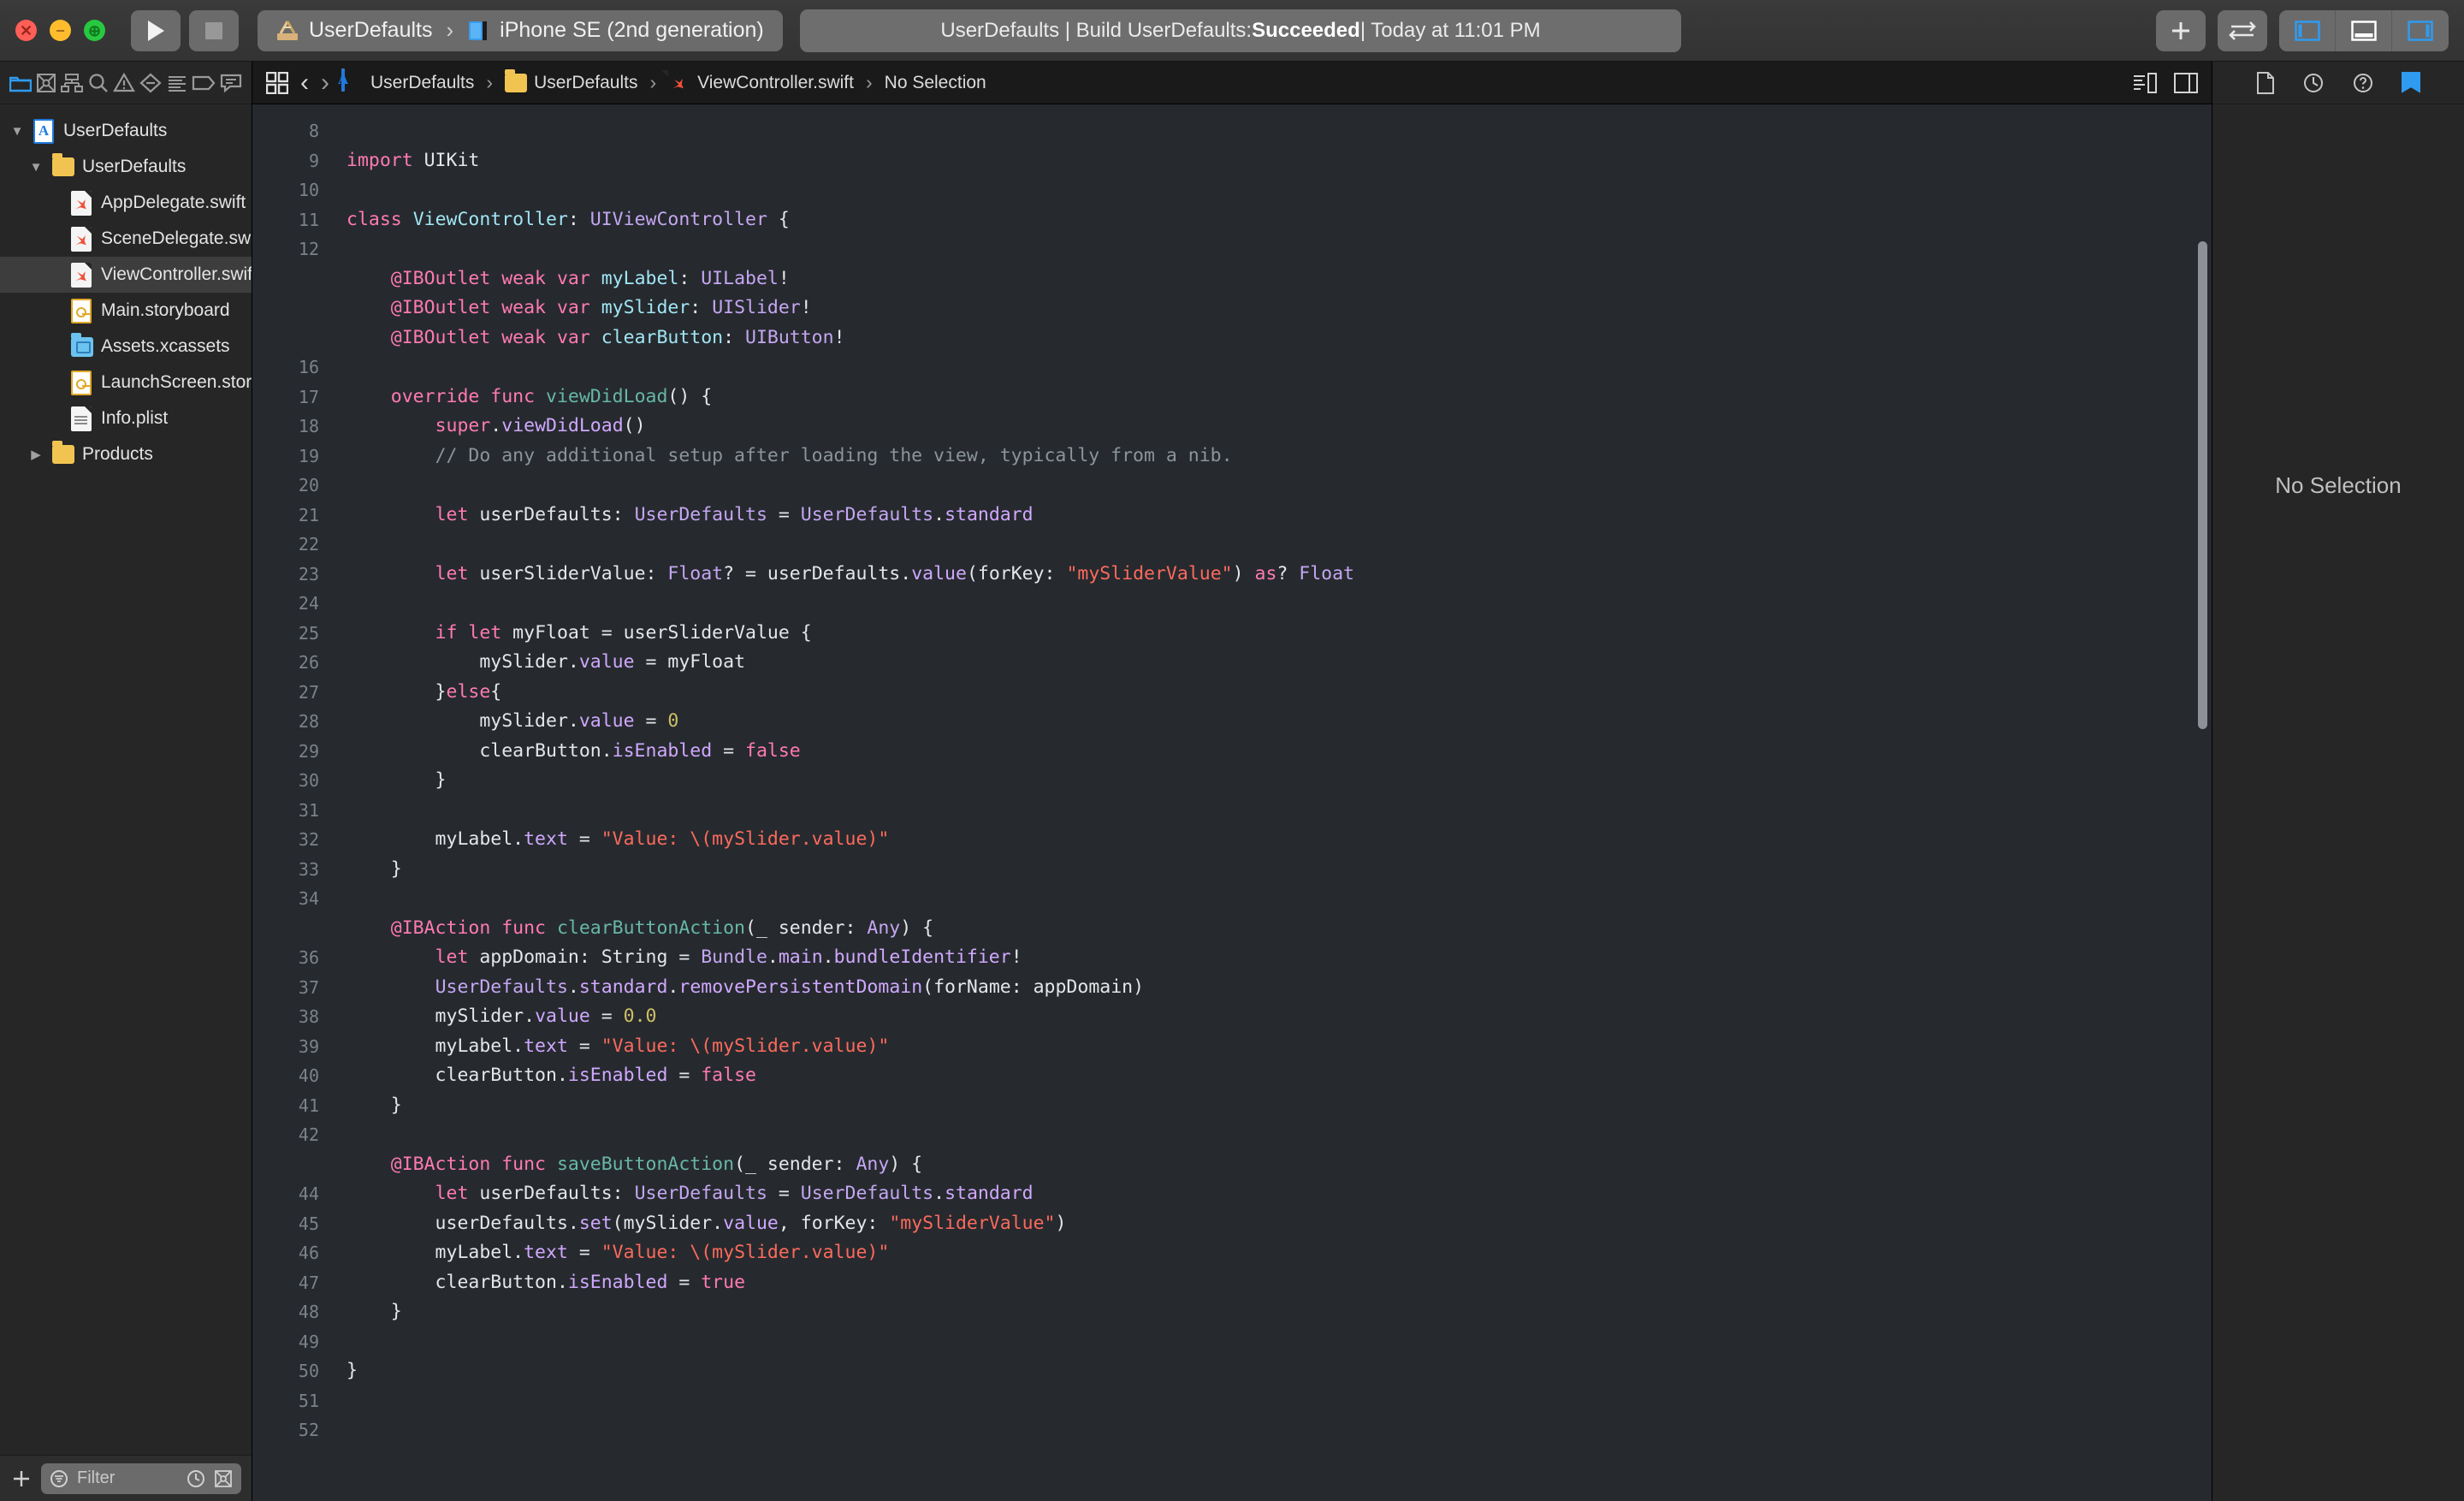  Describe the element at coordinates (2420, 30) in the screenshot. I see `toggle-inspector-button` at that location.